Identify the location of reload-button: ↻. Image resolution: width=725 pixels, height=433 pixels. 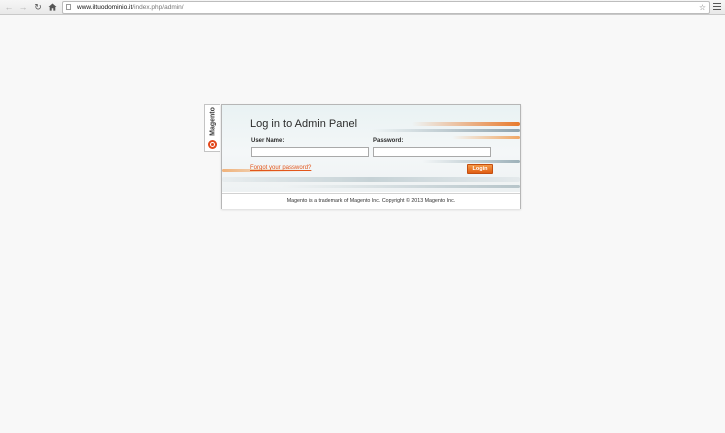
(38, 7).